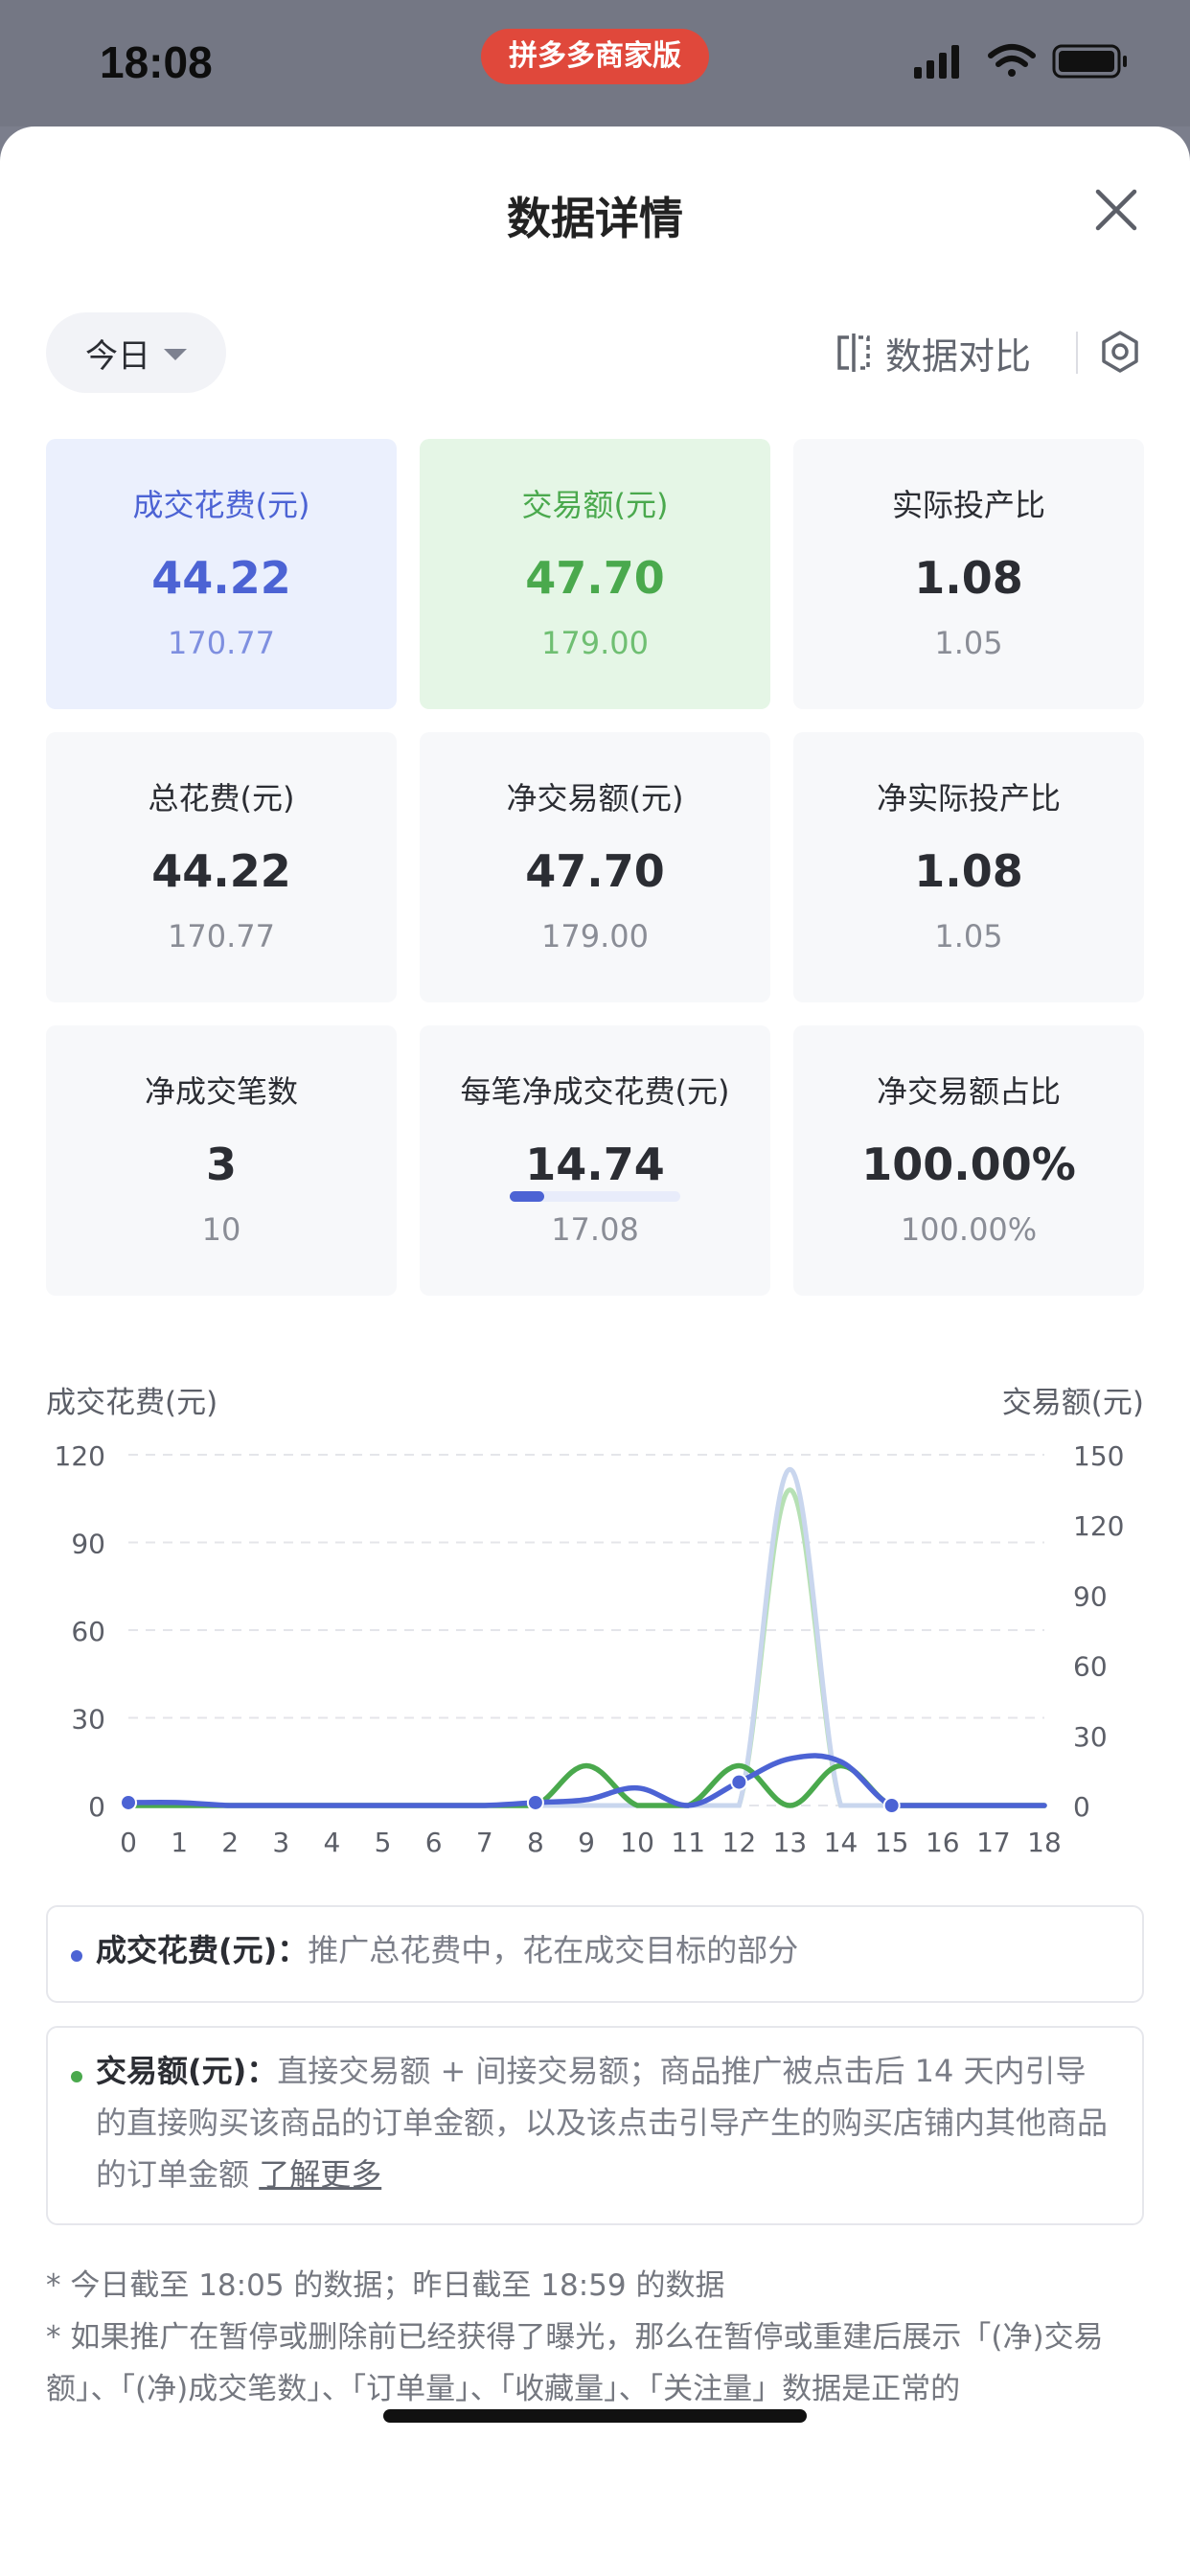 The image size is (1190, 2576). What do you see at coordinates (968, 505) in the screenshot?
I see `metric-label: 实际投产比` at bounding box center [968, 505].